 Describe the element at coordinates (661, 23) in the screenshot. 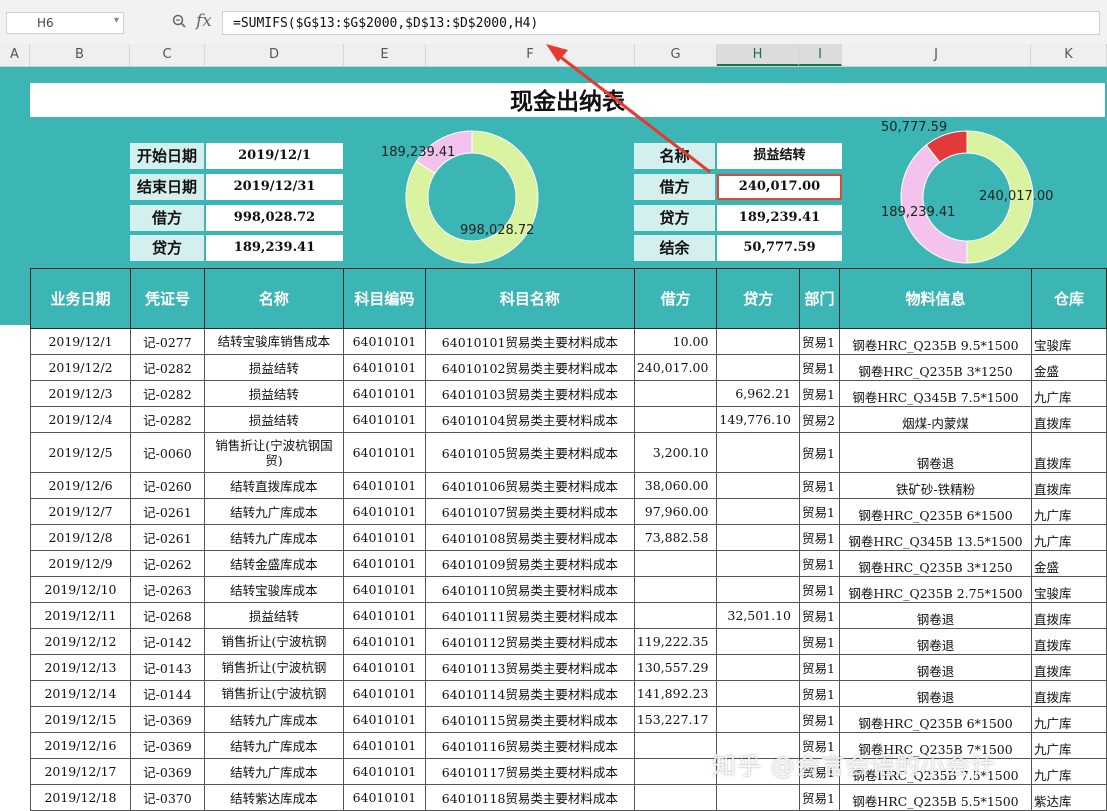

I see `formula-input: =SUMIFS($G$13:$G$2000,$D$13:$D$2000,H4)` at that location.